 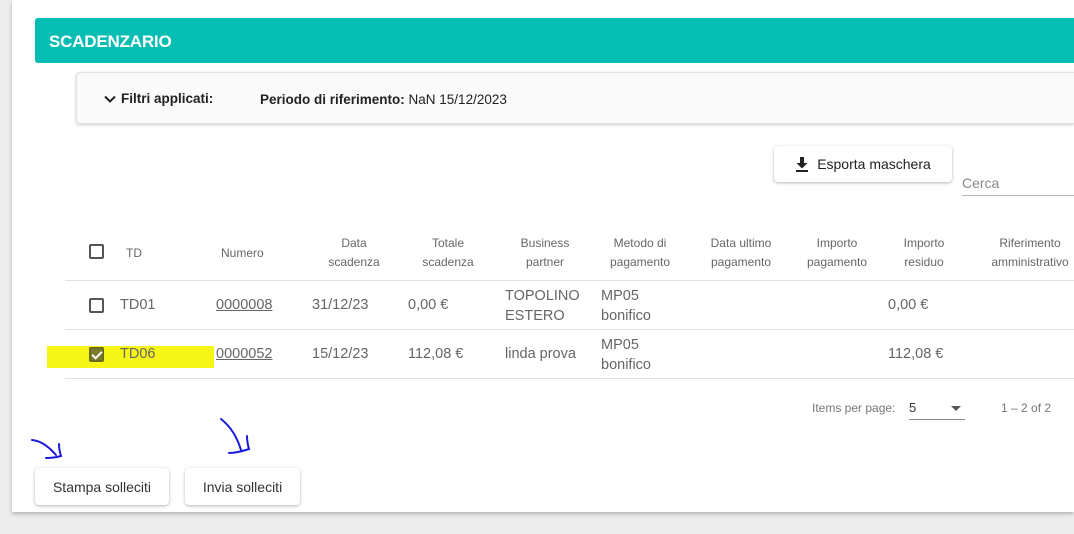 I want to click on select-all-checkbox, so click(x=96, y=251).